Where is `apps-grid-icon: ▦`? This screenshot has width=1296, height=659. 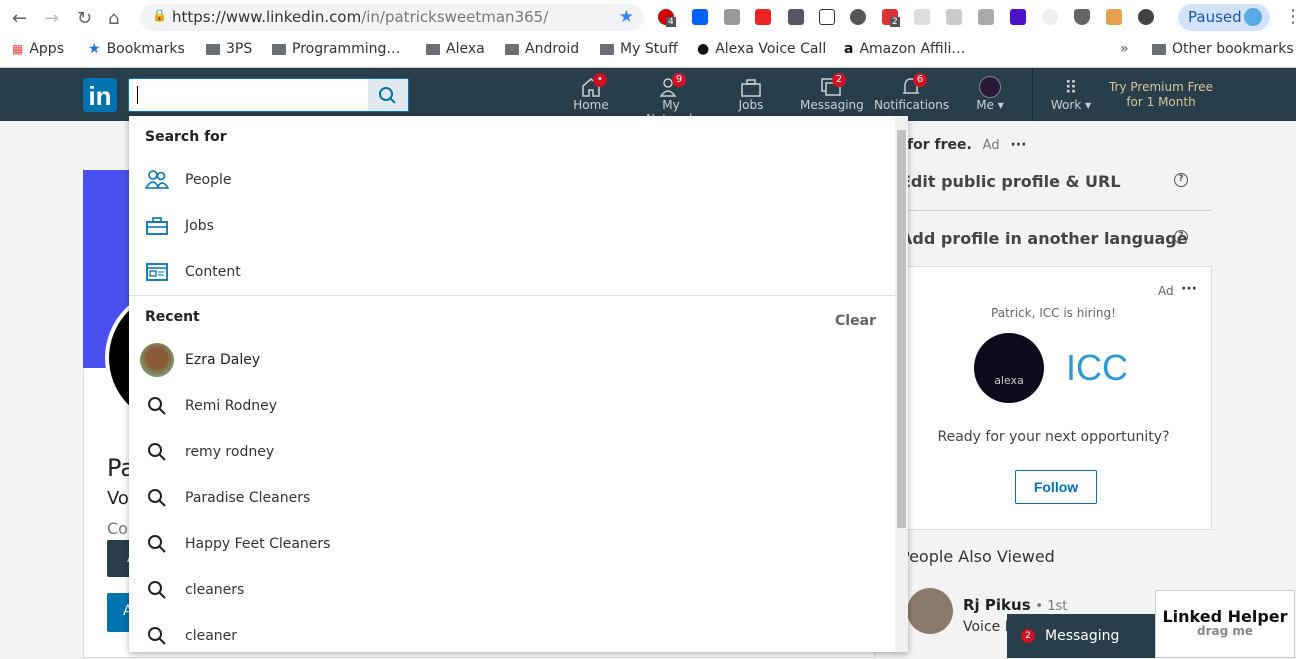 apps-grid-icon: ▦ is located at coordinates (18, 49).